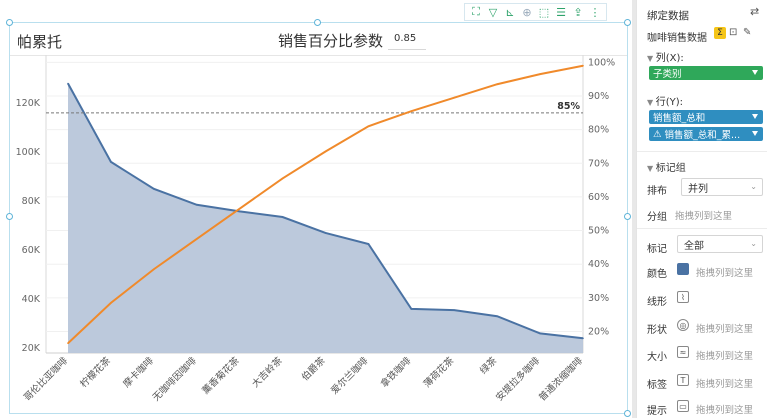 This screenshot has height=418, width=767. I want to click on mark-label: 标记, so click(657, 249).